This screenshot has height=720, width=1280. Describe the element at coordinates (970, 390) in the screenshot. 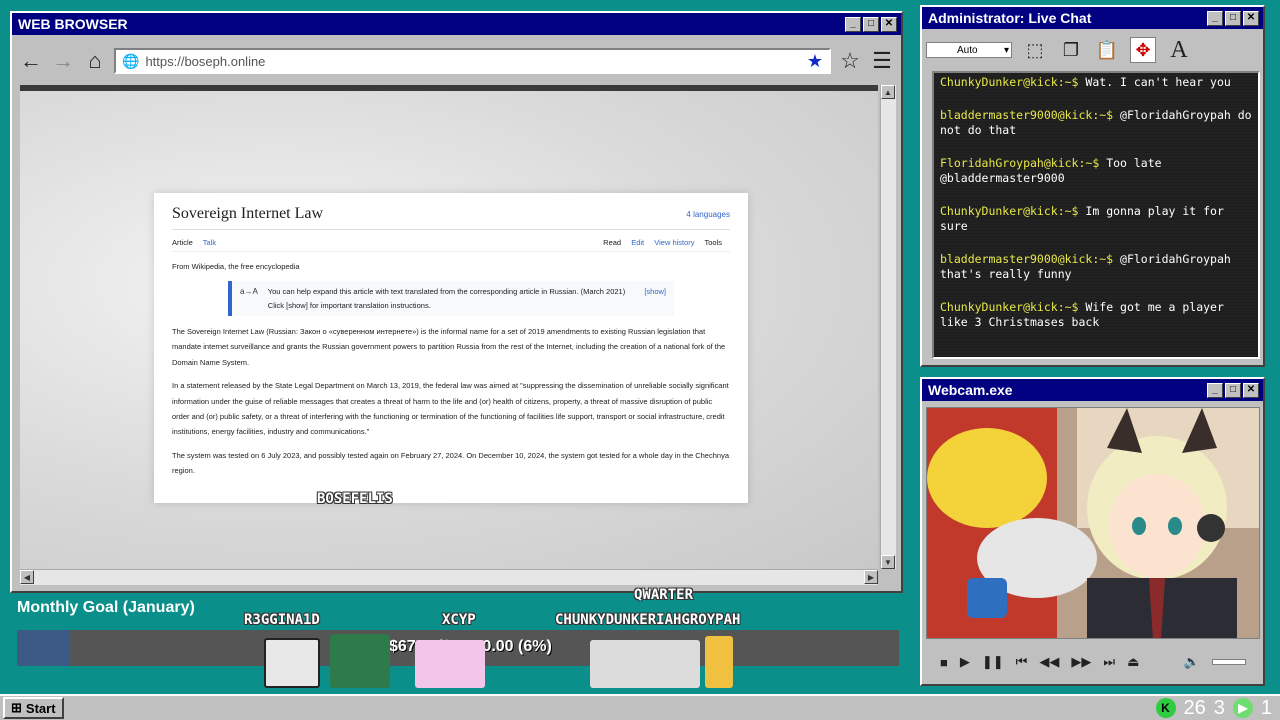

I see `webcam-title: Webcam.exe` at that location.